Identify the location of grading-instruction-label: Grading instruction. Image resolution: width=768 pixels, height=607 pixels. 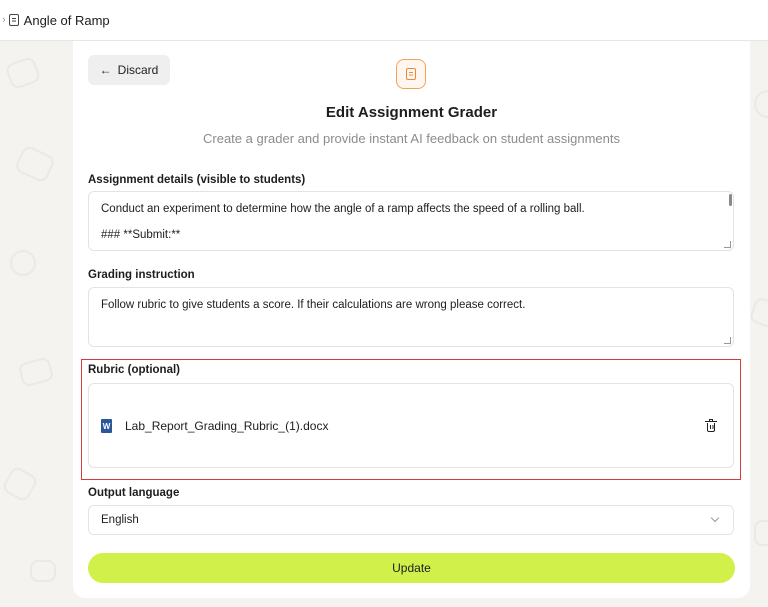
(141, 275).